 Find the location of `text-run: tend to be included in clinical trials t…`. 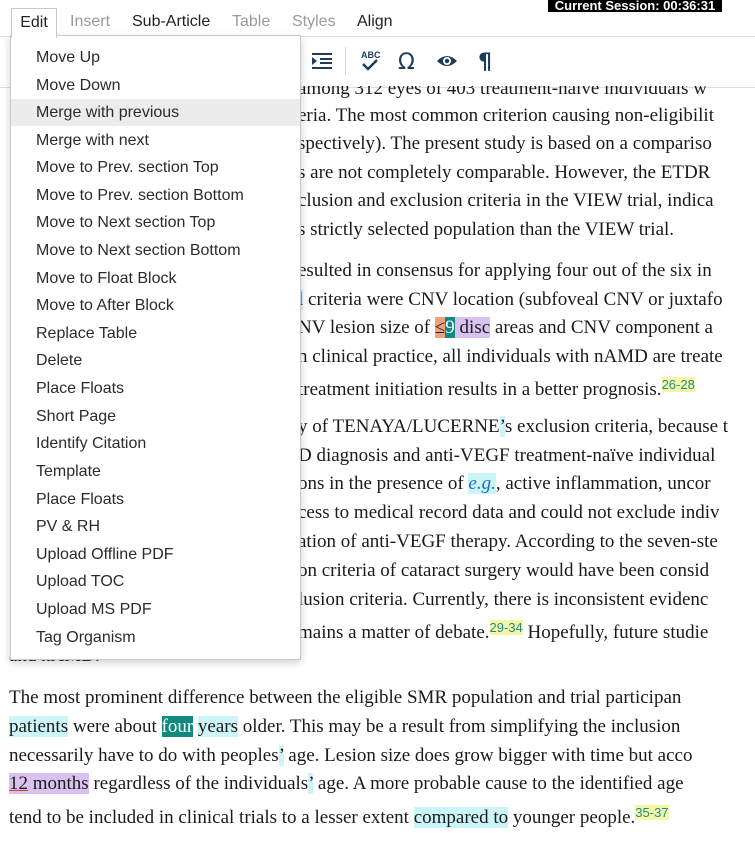

text-run: tend to be included in clinical trials t… is located at coordinates (211, 817).